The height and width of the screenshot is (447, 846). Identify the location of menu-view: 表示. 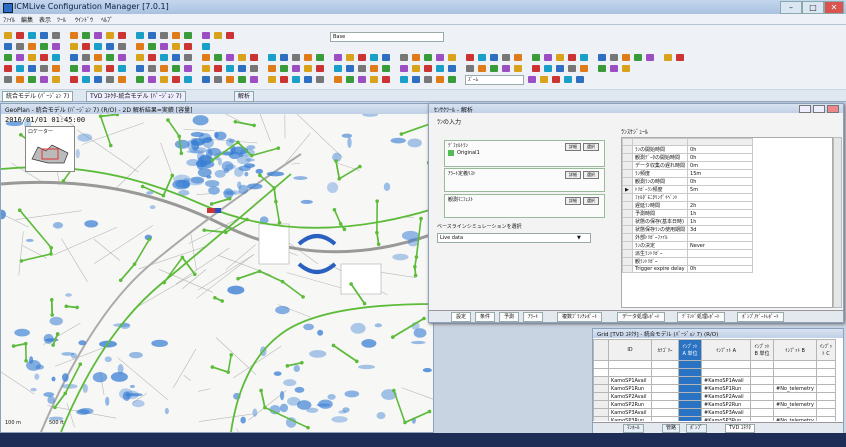
(45, 19).